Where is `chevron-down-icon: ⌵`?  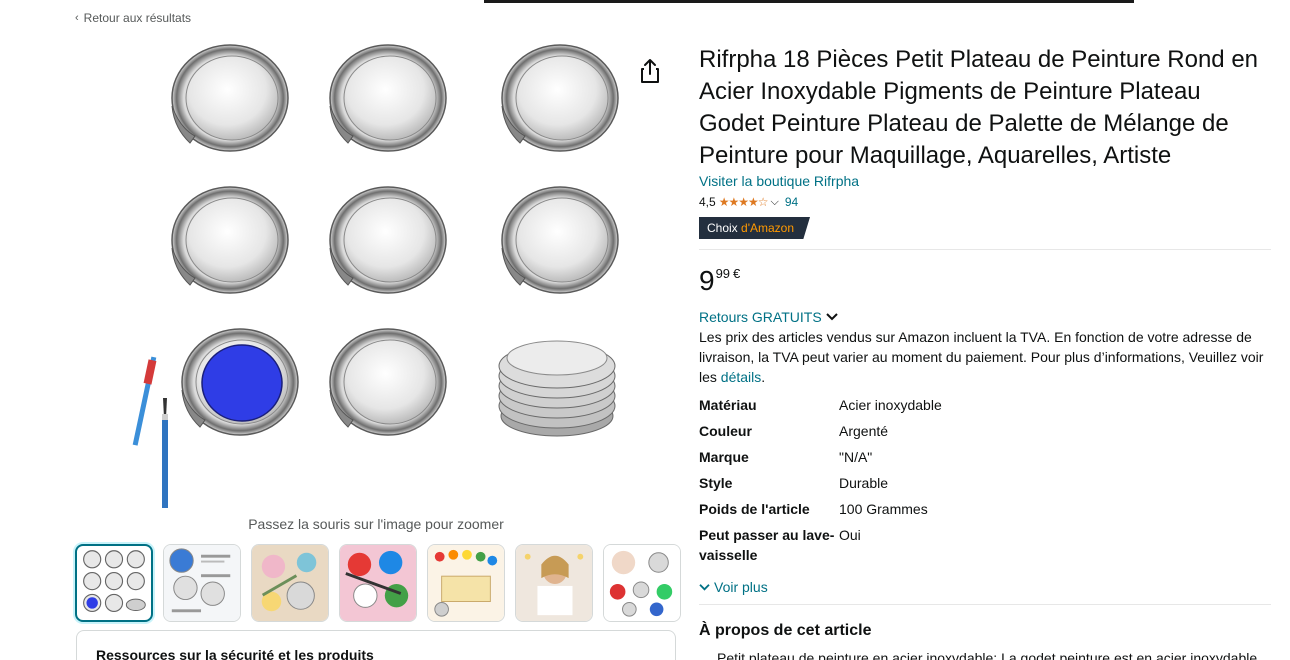 chevron-down-icon: ⌵ is located at coordinates (774, 202).